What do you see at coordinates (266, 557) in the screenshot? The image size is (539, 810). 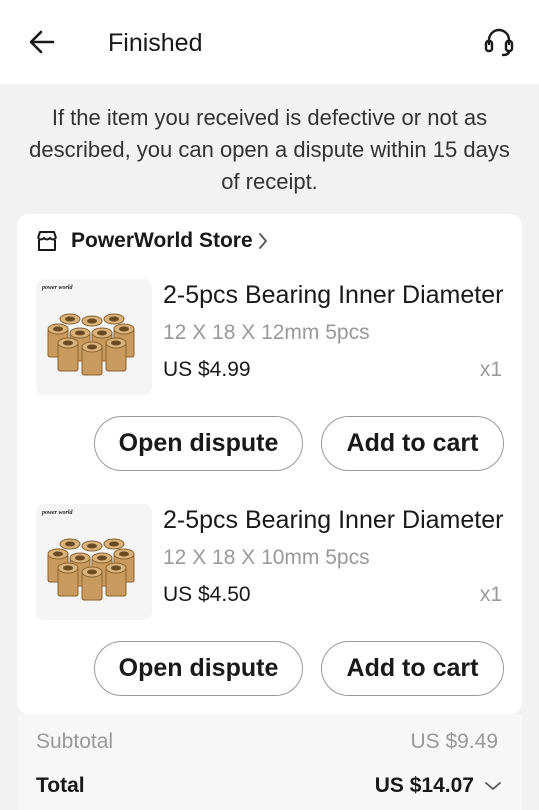 I see `product-variant: 12 X 18 X 10mm 5pcs` at bounding box center [266, 557].